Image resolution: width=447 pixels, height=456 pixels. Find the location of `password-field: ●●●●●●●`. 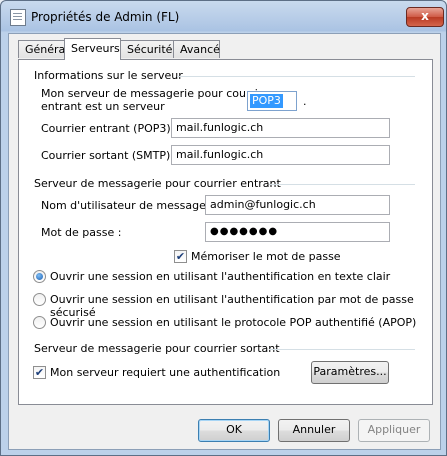

password-field: ●●●●●●● is located at coordinates (297, 232).